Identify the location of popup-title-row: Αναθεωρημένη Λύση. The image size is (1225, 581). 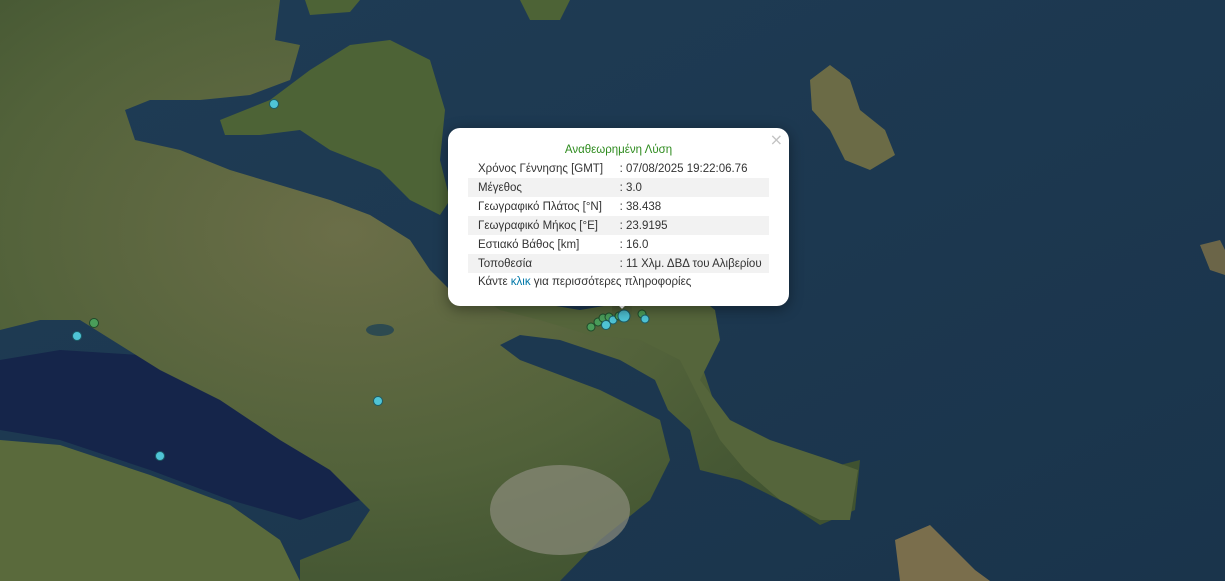
(618, 149).